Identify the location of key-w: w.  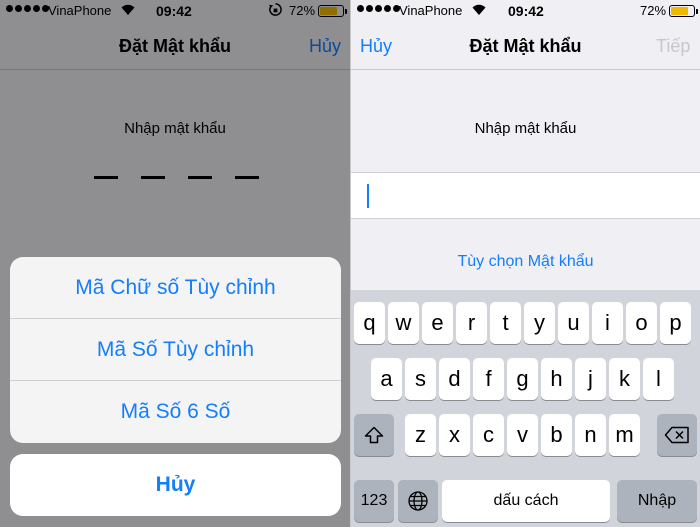
(403, 323).